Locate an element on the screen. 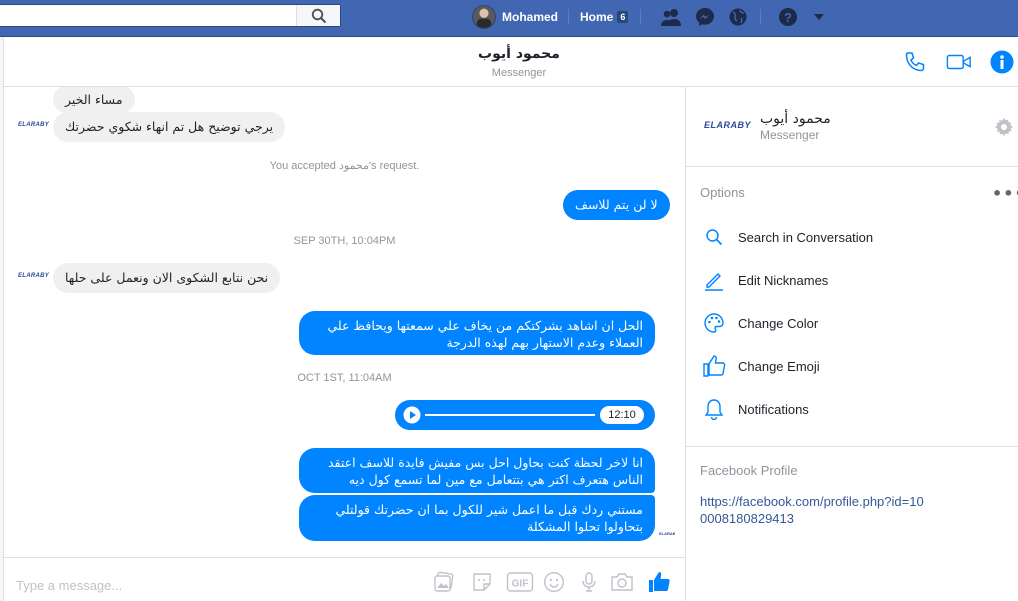 The height and width of the screenshot is (601, 1018). option-edit-nicknames: Edit Nicknames is located at coordinates (850, 280).